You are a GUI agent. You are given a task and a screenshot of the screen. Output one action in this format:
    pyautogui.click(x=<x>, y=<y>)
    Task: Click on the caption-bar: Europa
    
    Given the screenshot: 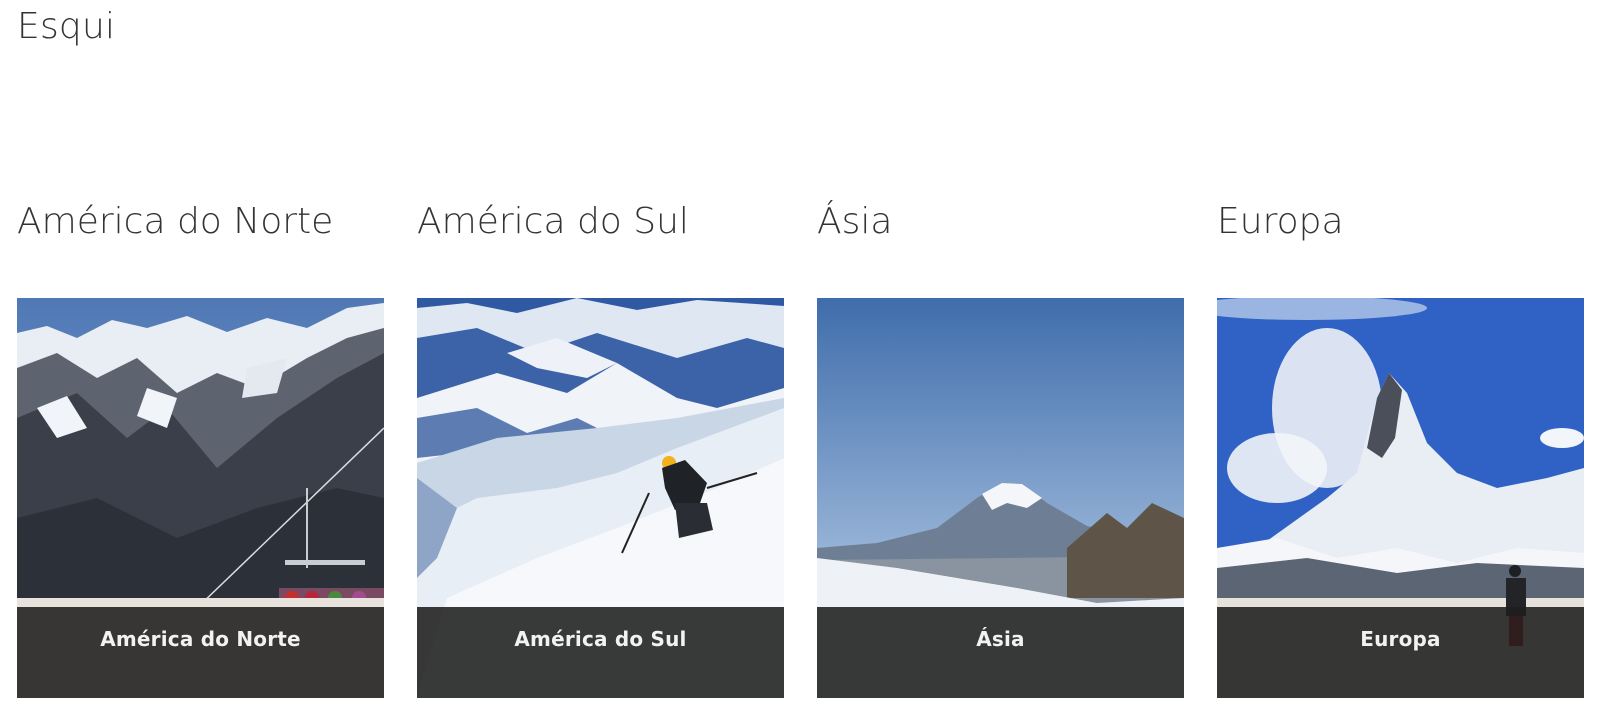 What is the action you would take?
    pyautogui.click(x=1400, y=652)
    